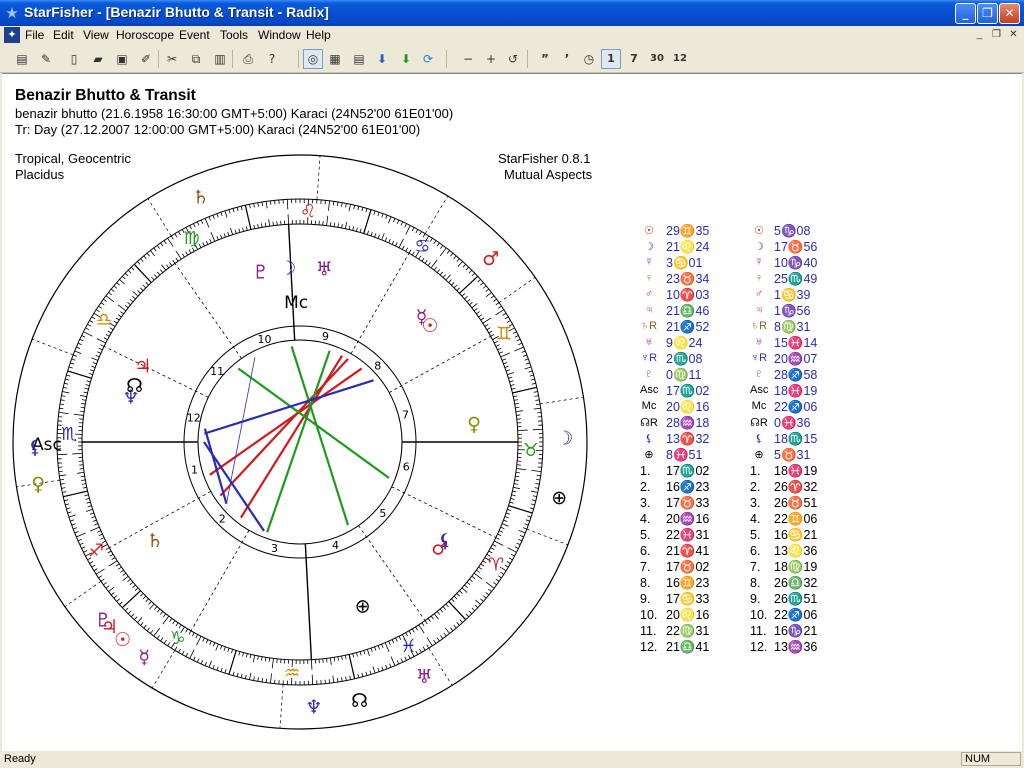  Describe the element at coordinates (318, 35) in the screenshot. I see `menu-help: Help` at that location.